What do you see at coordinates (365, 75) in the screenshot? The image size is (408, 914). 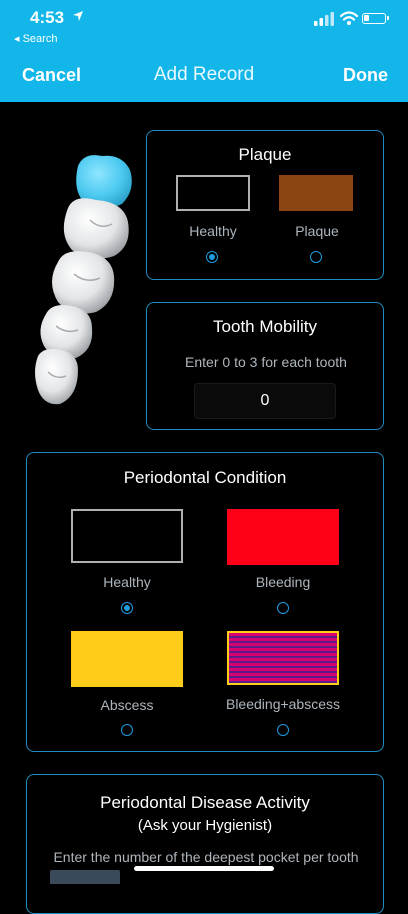 I see `done-button: Done` at bounding box center [365, 75].